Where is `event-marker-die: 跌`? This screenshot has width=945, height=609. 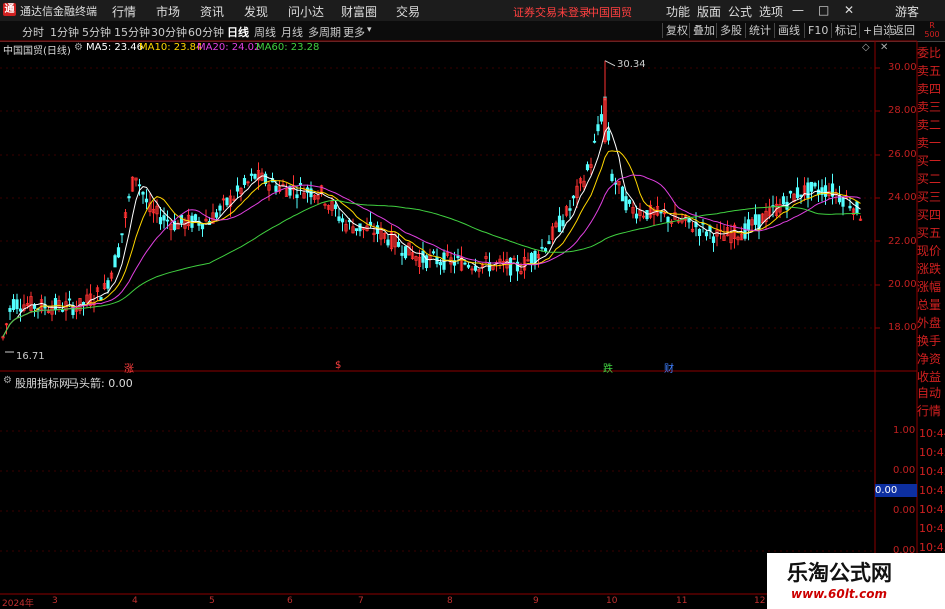 event-marker-die: 跌 is located at coordinates (608, 367).